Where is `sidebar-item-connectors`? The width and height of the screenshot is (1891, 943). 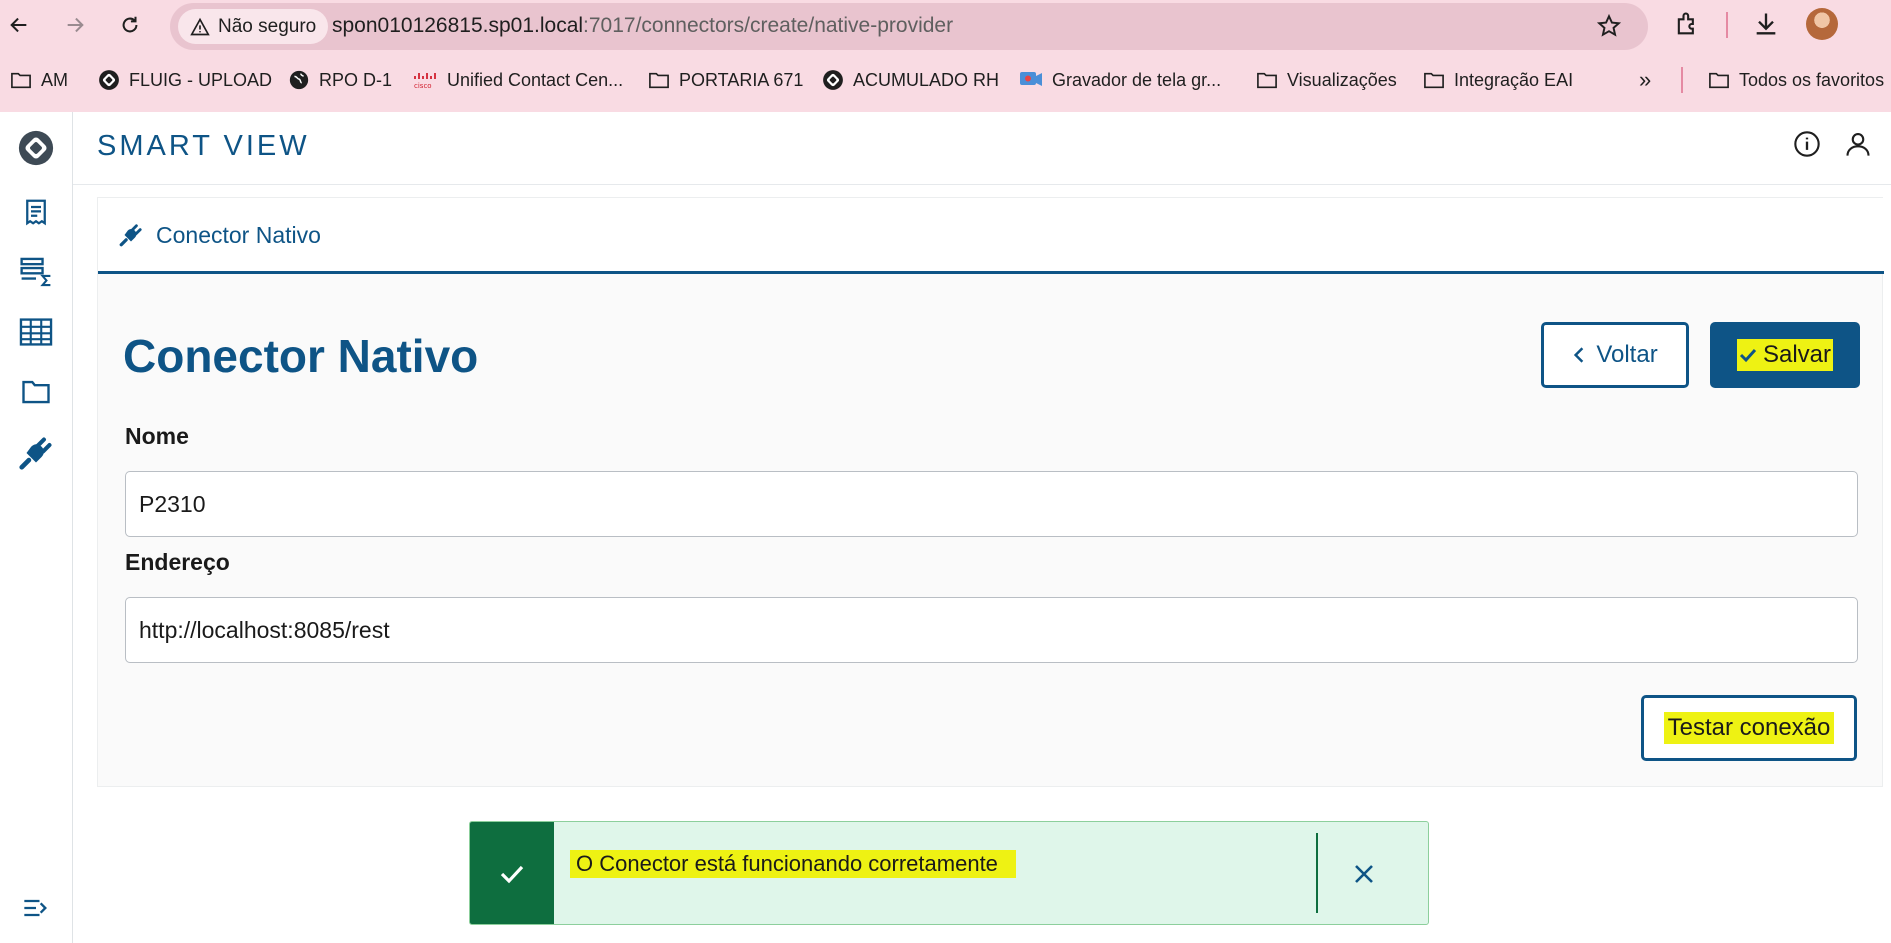 sidebar-item-connectors is located at coordinates (36, 453).